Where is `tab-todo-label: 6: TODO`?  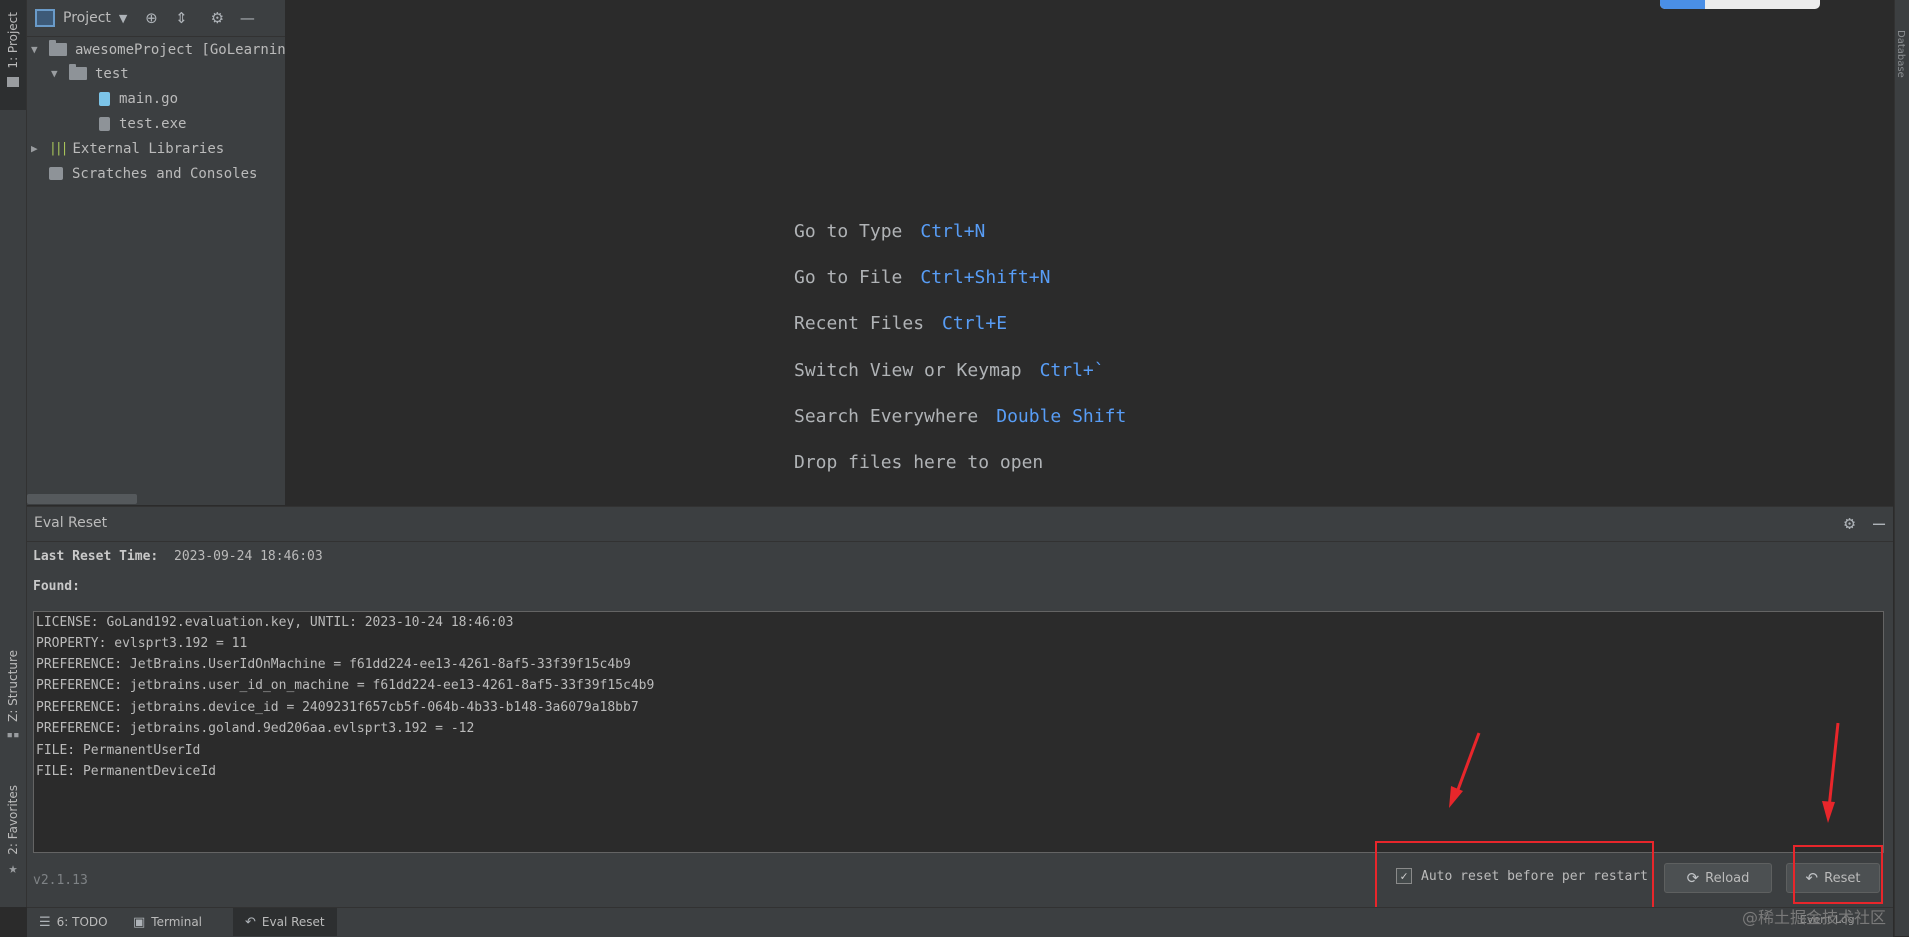 tab-todo-label: 6: TODO is located at coordinates (82, 922).